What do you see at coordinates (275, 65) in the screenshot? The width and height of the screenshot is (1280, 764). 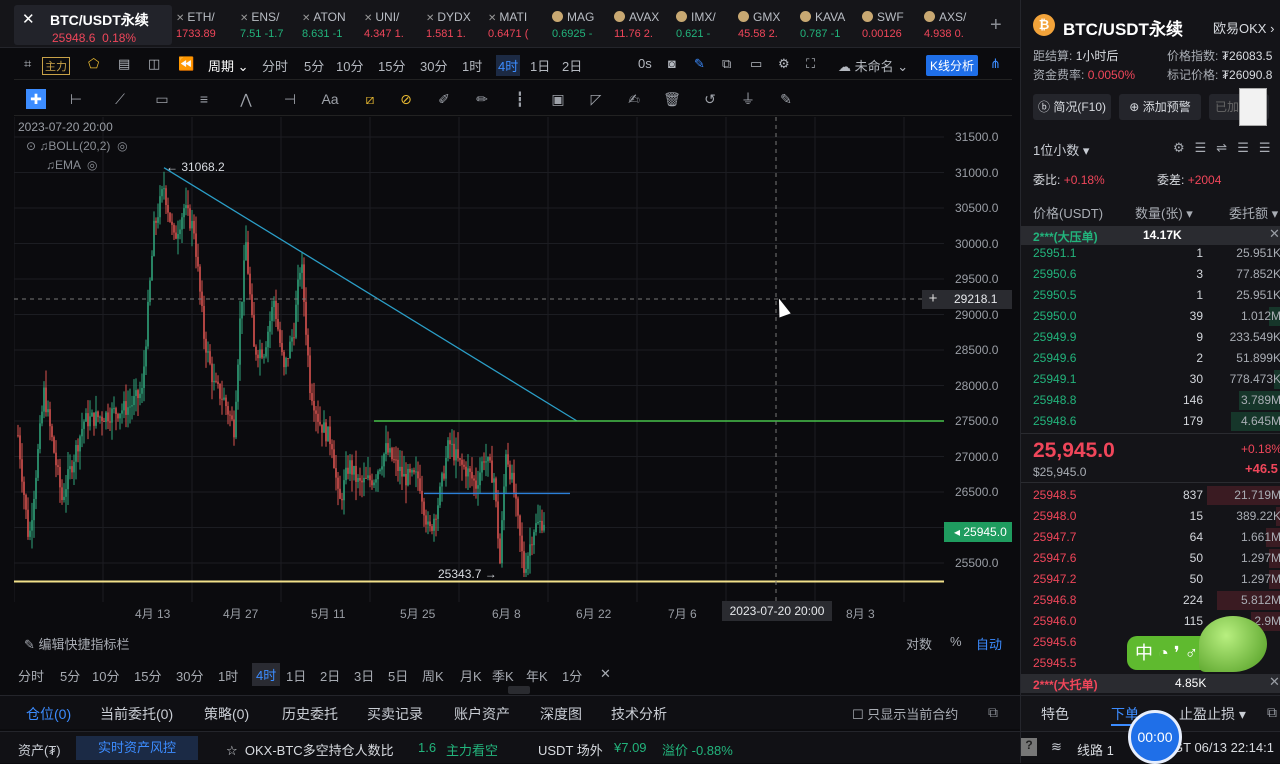 I see `interval-0: 分时` at bounding box center [275, 65].